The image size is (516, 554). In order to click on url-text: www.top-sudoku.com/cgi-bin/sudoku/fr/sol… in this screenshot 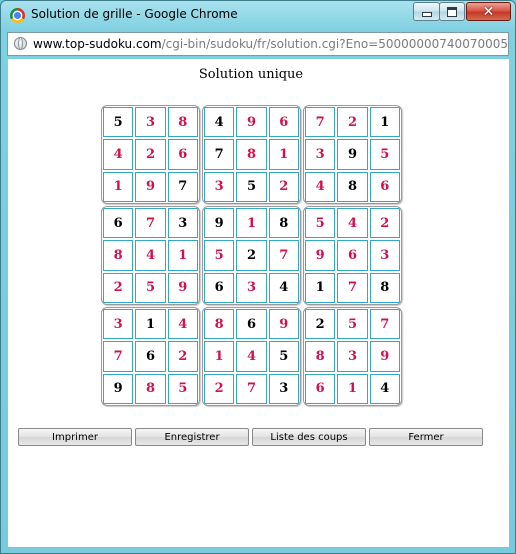, I will do `click(271, 44)`.